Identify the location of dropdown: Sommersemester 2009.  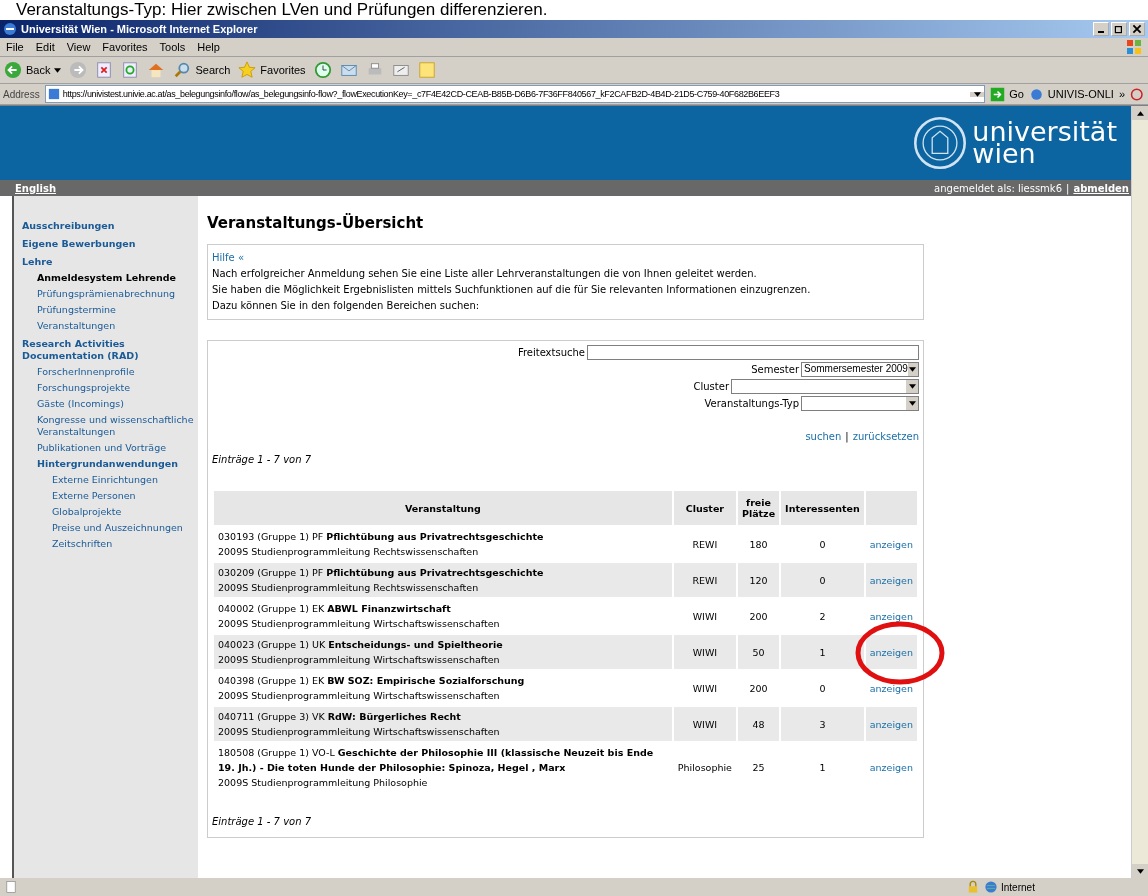
(860, 369).